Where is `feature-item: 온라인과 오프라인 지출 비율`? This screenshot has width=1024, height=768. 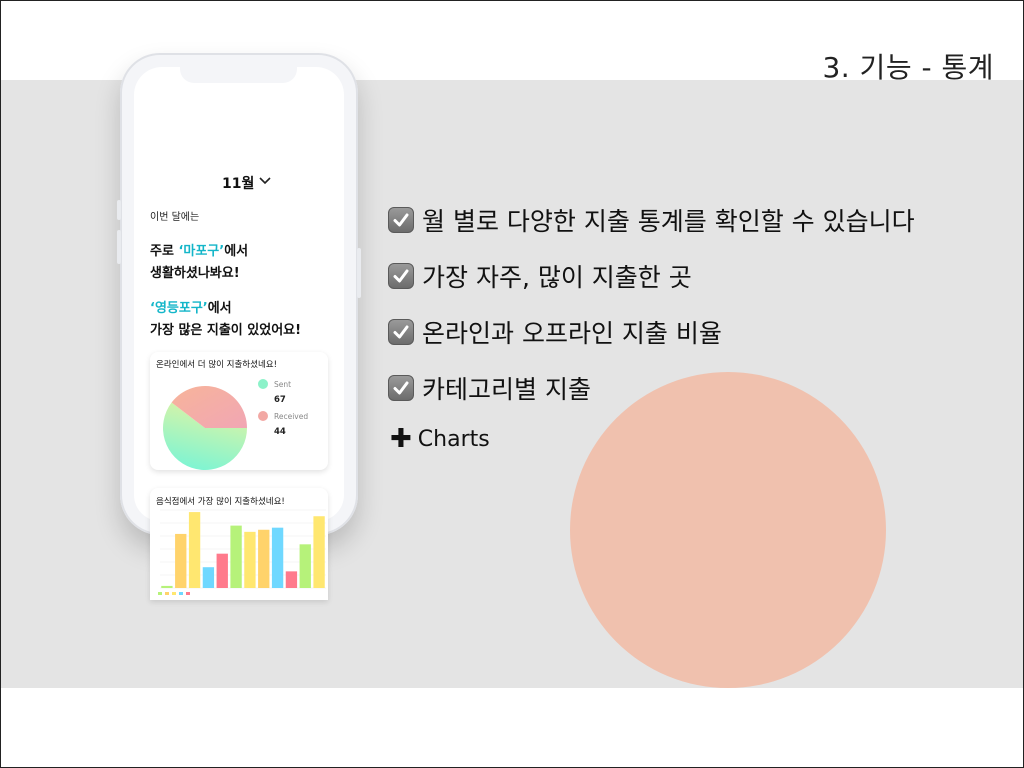 feature-item: 온라인과 오프라인 지출 비율 is located at coordinates (555, 332).